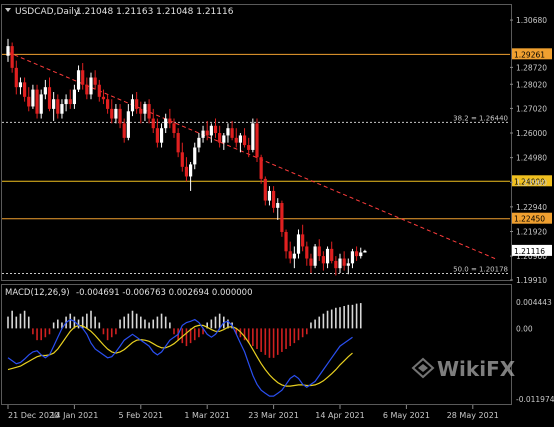 Image resolution: width=554 pixels, height=427 pixels. What do you see at coordinates (47, 12) in the screenshot?
I see `symbol-timeframe: USDCAD,Daily` at bounding box center [47, 12].